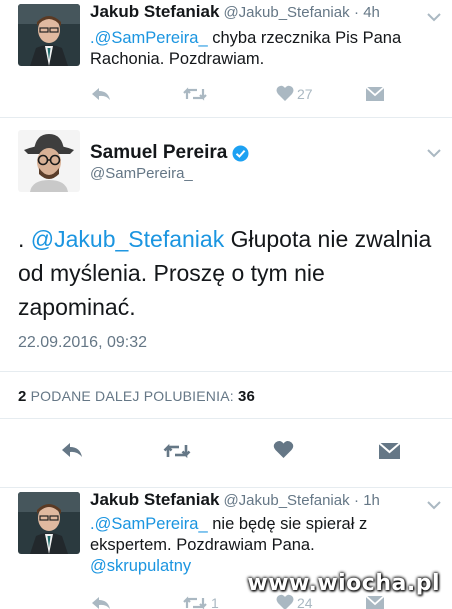 The height and width of the screenshot is (609, 452). Describe the element at coordinates (24, 239) in the screenshot. I see `text-prefix: .` at that location.